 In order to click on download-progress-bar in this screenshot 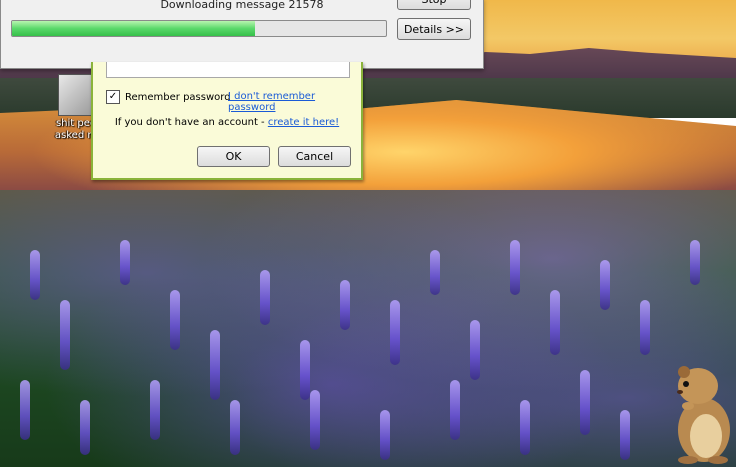, I will do `click(199, 28)`.